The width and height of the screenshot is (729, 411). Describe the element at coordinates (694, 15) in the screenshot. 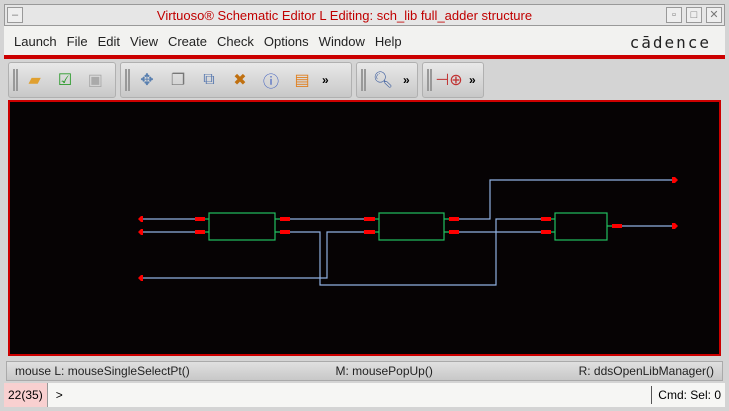

I see `maximize-button: □` at that location.